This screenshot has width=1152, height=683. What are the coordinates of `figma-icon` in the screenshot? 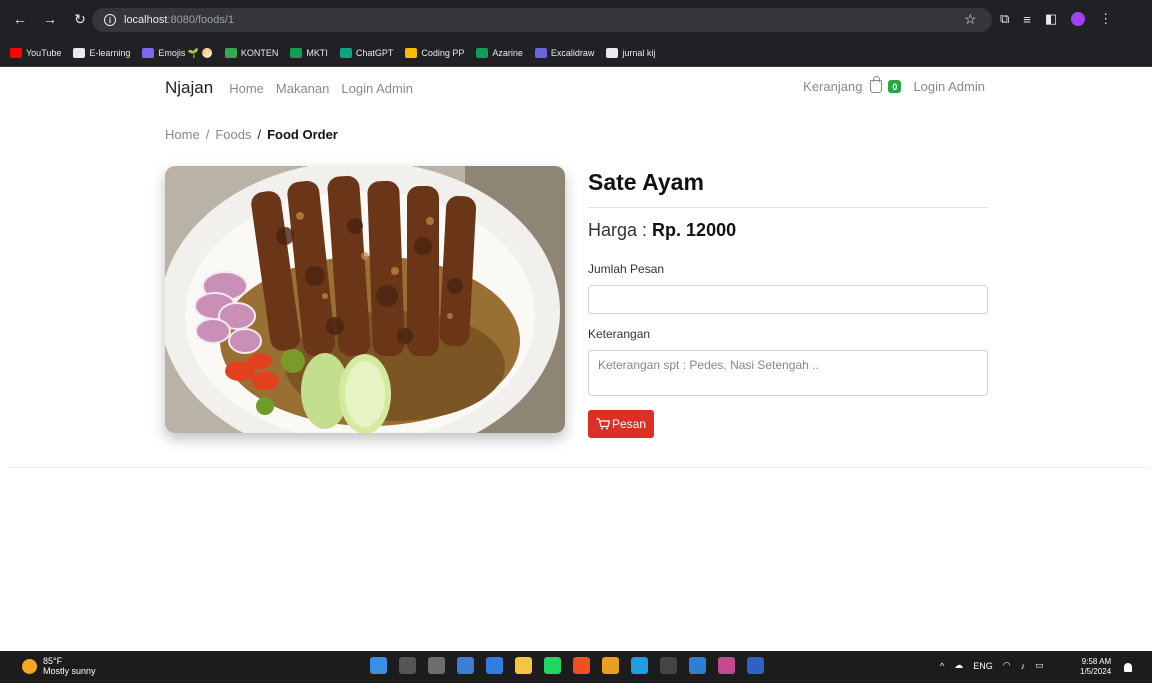 It's located at (581, 665).